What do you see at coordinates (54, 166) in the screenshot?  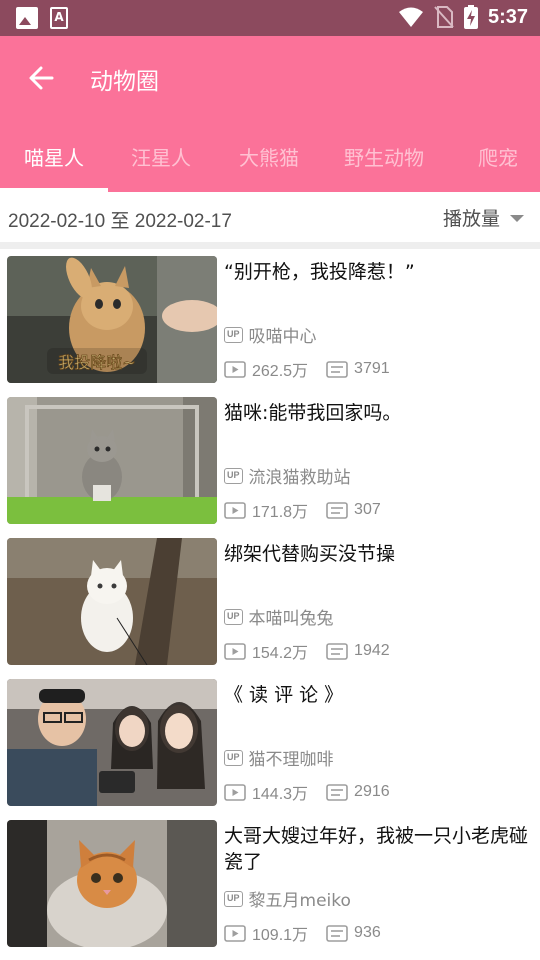 I see `tab-cats: 喵星人` at bounding box center [54, 166].